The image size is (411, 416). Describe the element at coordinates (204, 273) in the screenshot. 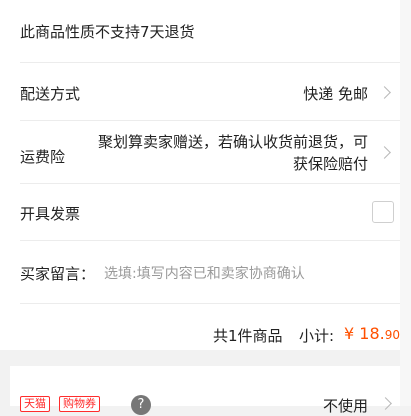

I see `buyer-message-input: 选填:填写内容已和卖家协商确认` at that location.